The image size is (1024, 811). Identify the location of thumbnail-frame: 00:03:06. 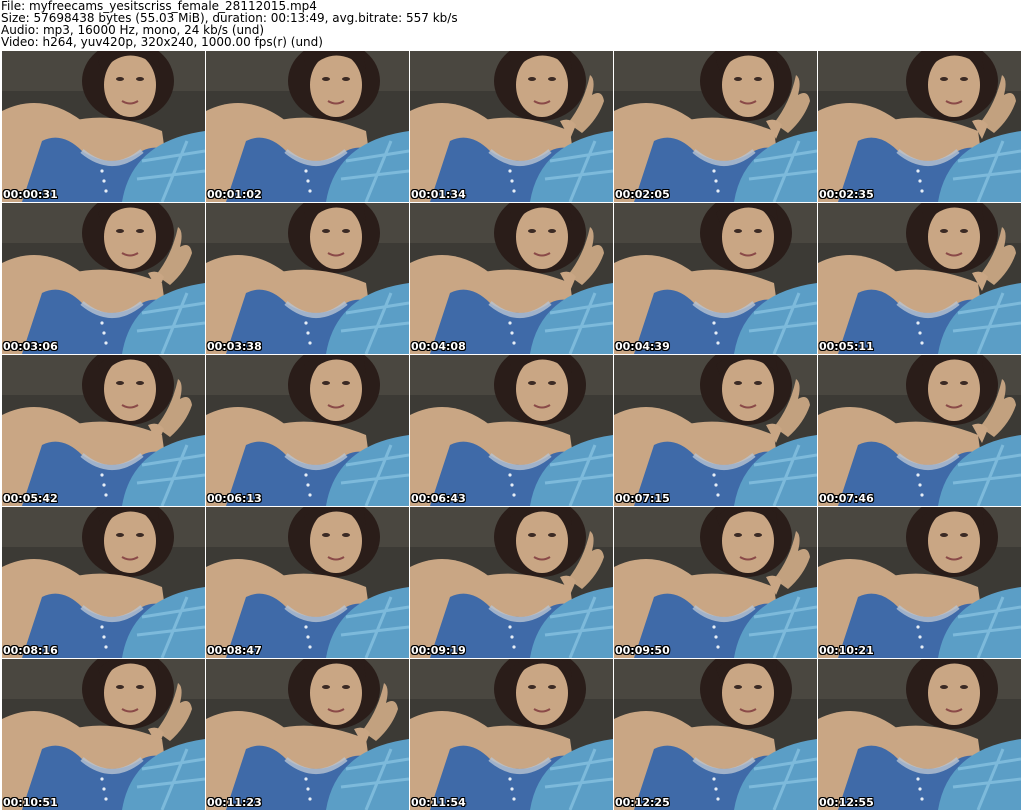
(103, 278).